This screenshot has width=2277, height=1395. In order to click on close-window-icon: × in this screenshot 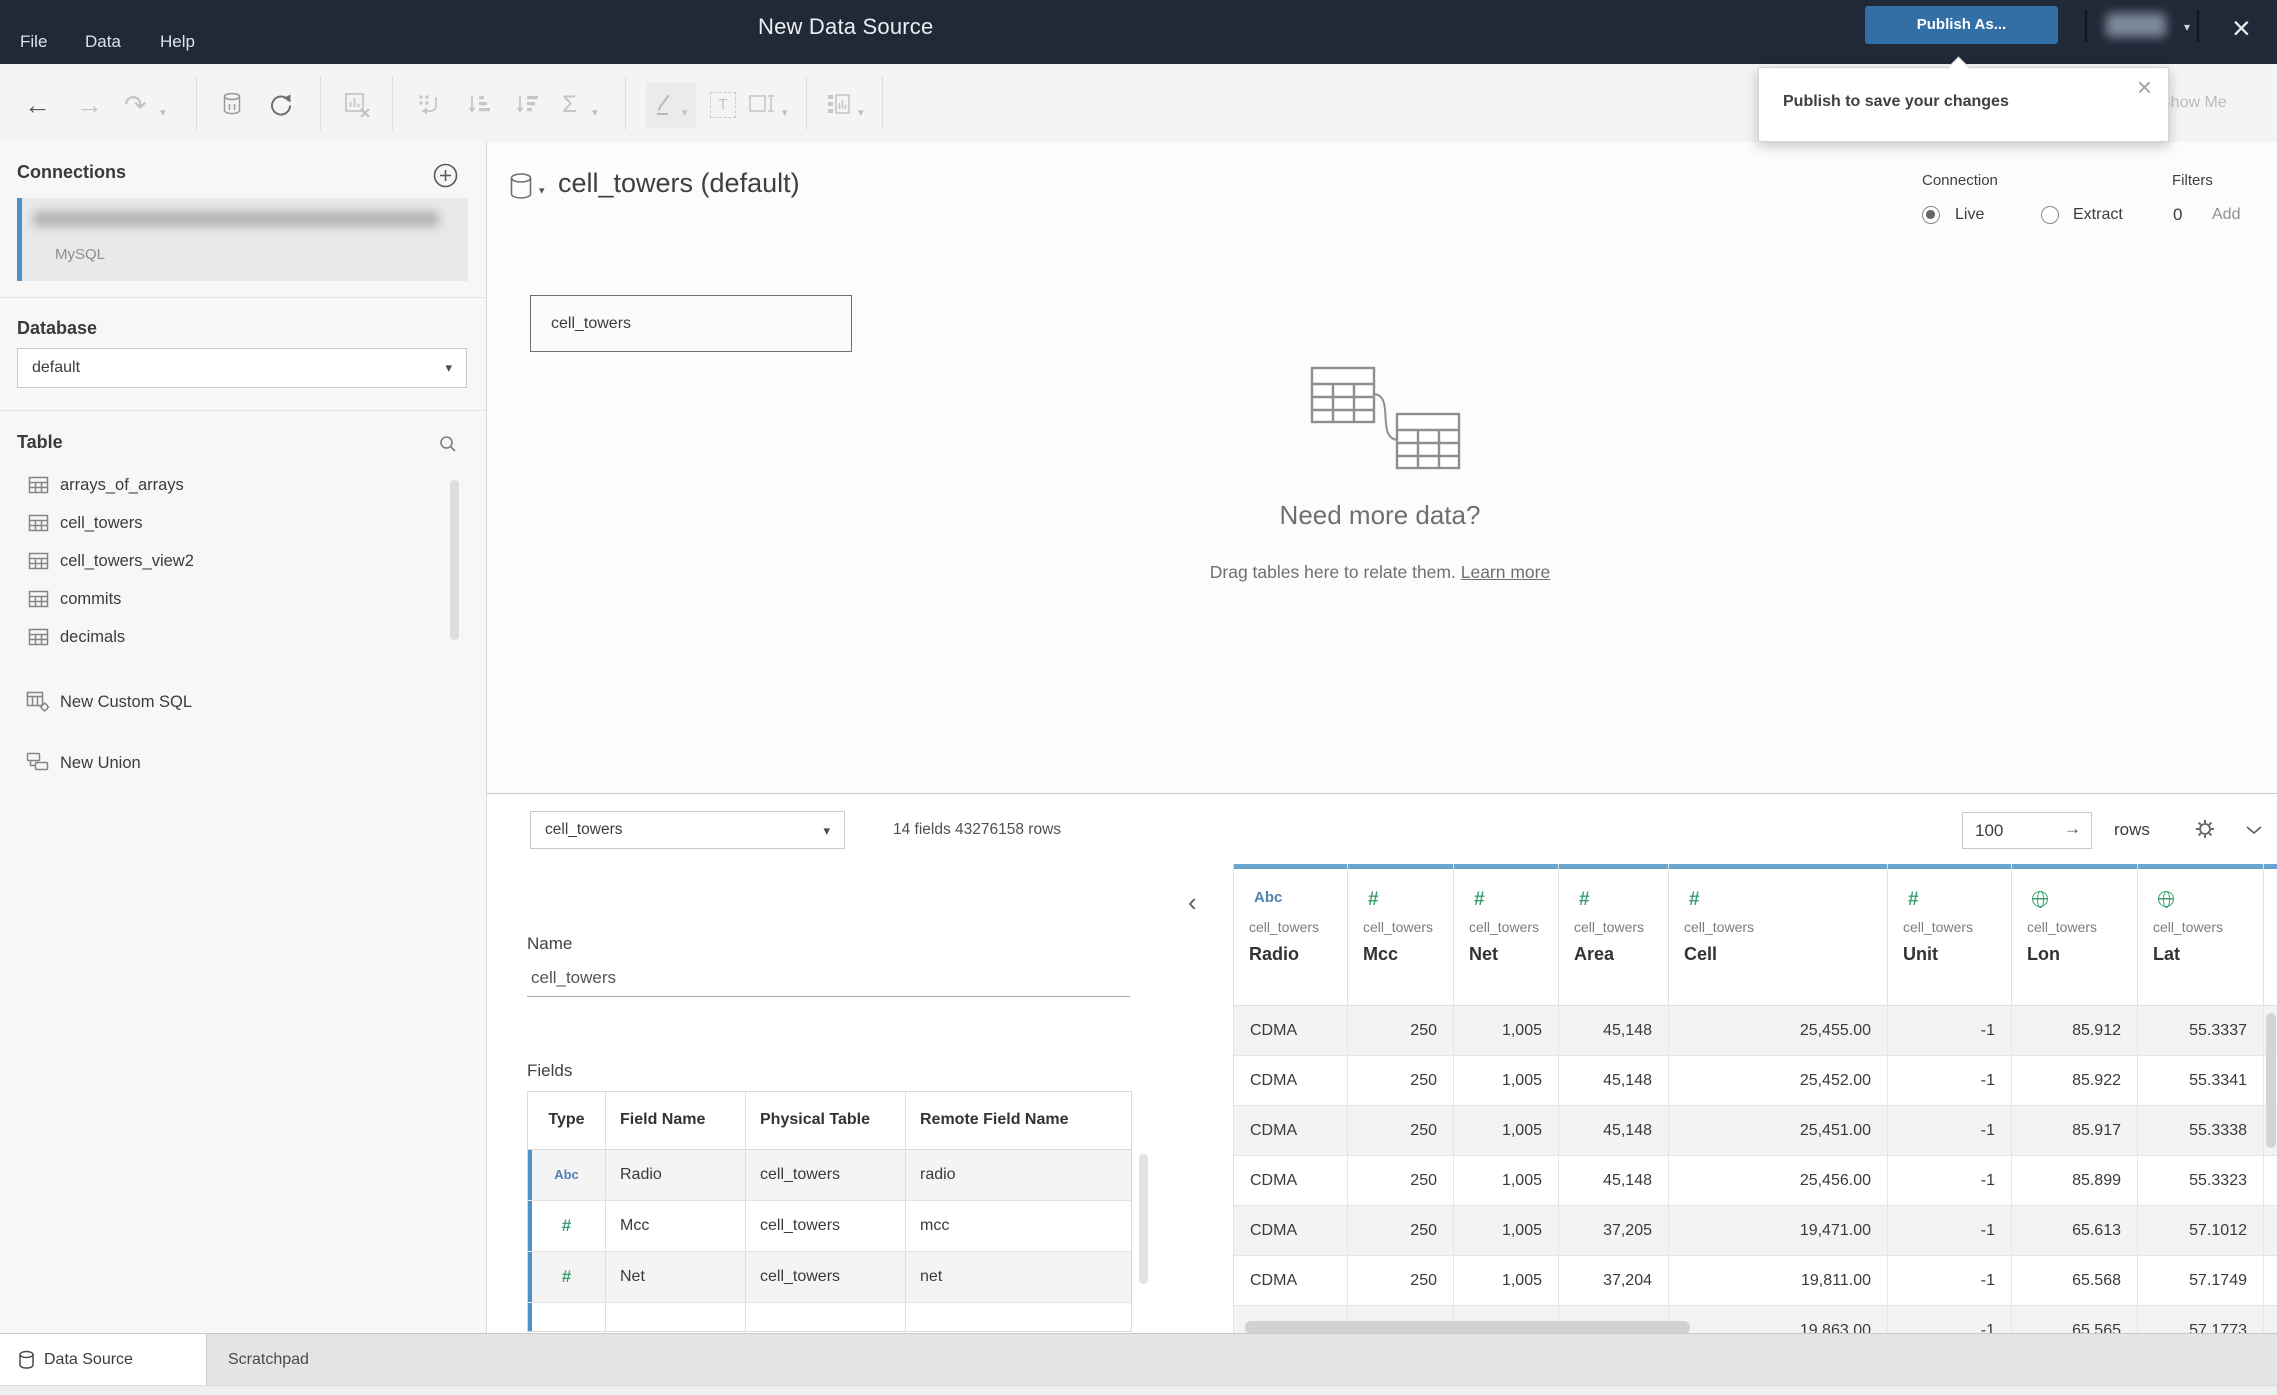, I will do `click(2241, 28)`.